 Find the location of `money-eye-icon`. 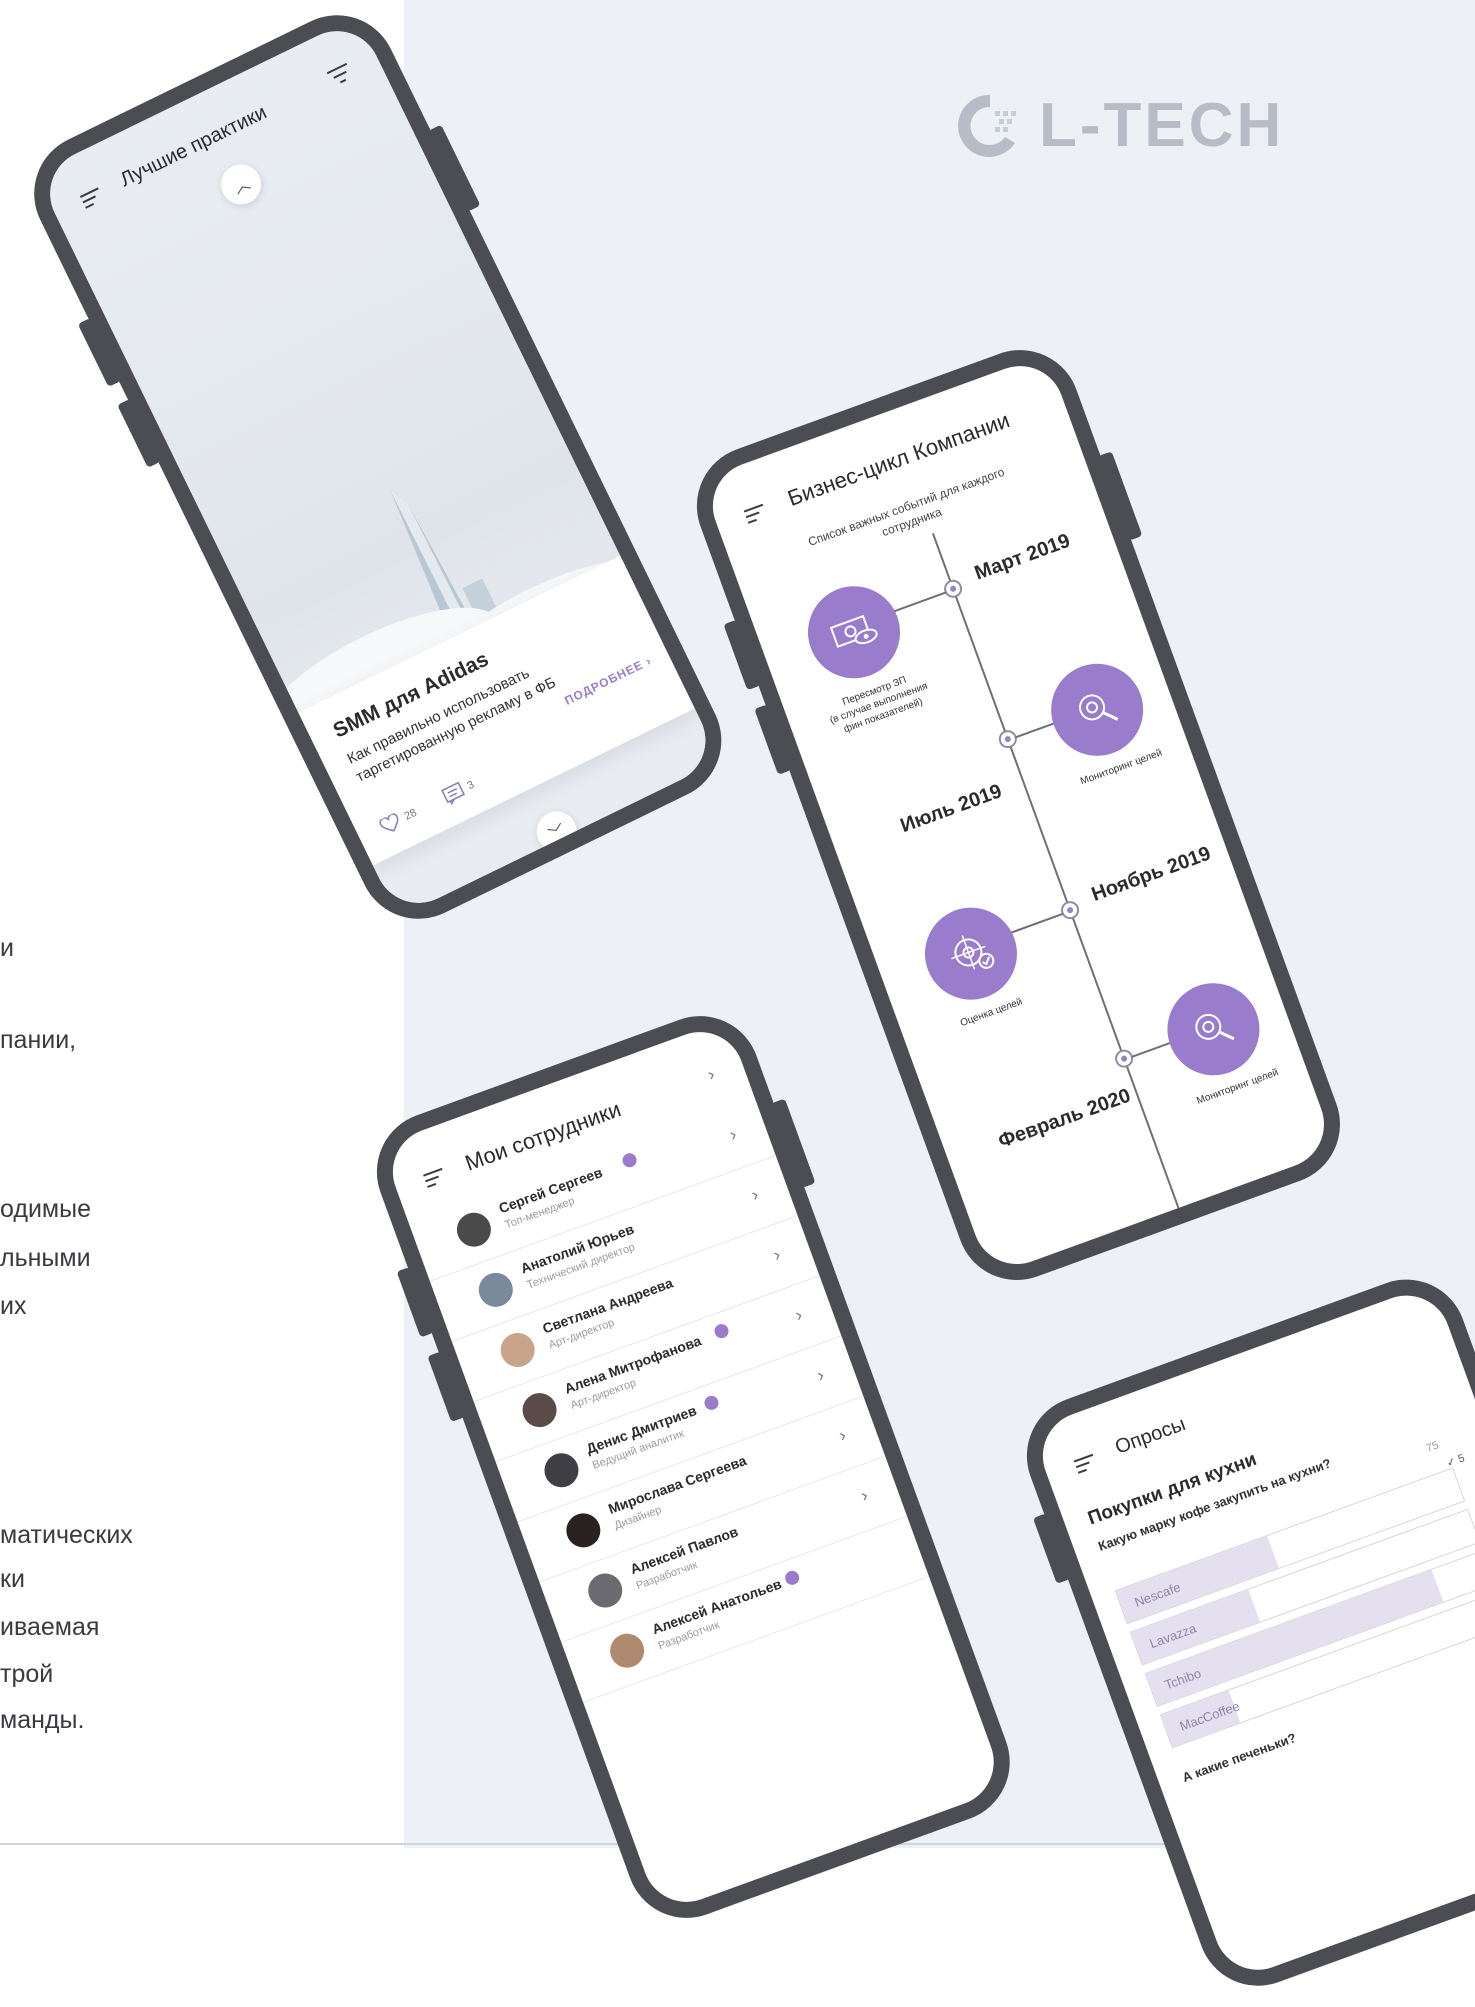

money-eye-icon is located at coordinates (854, 632).